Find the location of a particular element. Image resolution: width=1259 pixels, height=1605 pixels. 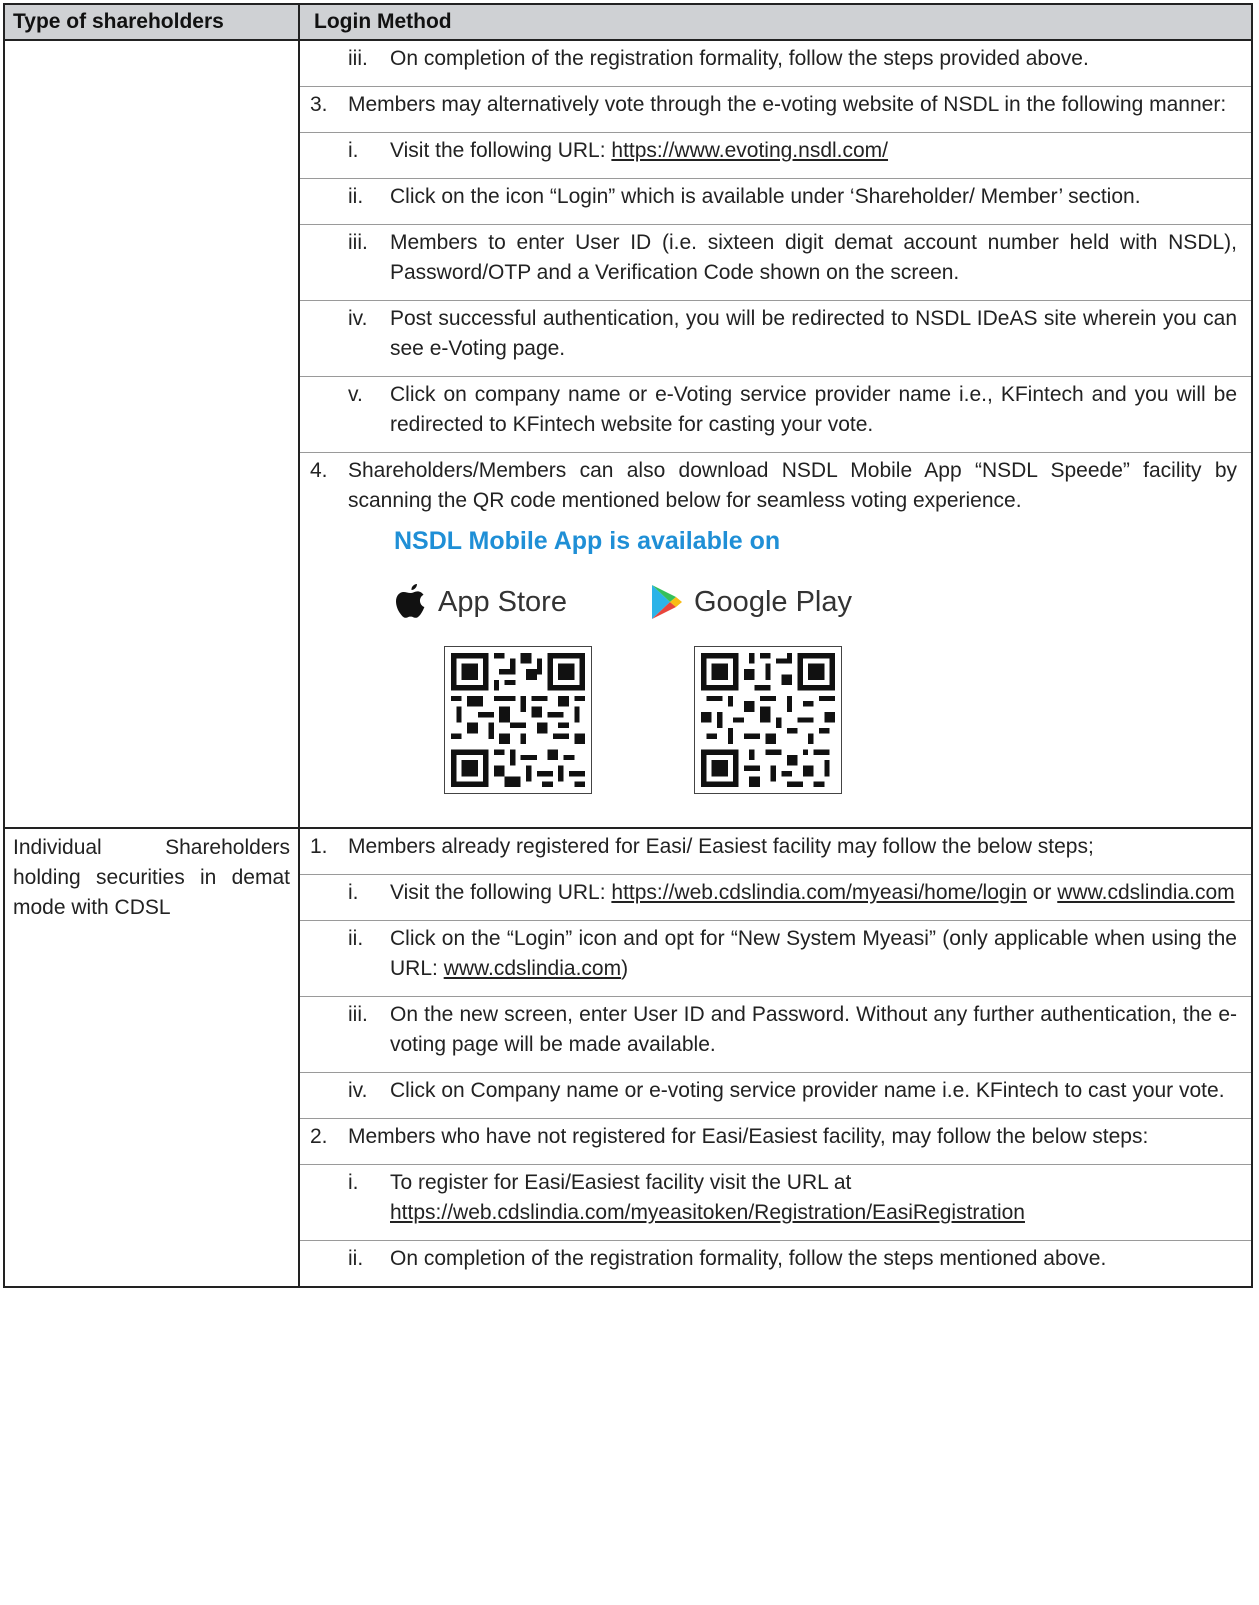

google-play-badge: Google Play is located at coordinates (751, 602).